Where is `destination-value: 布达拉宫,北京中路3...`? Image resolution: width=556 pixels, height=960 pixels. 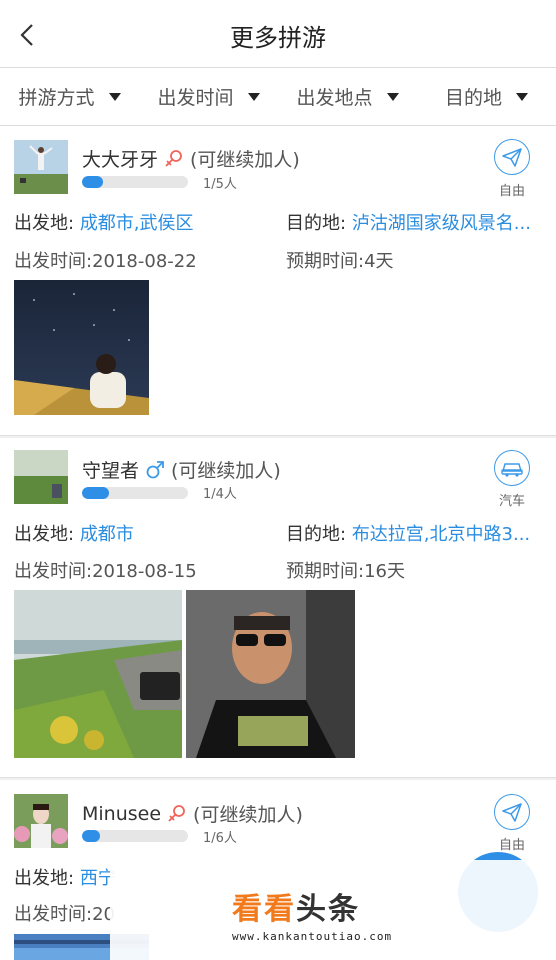 destination-value: 布达拉宫,北京中路3... is located at coordinates (441, 534).